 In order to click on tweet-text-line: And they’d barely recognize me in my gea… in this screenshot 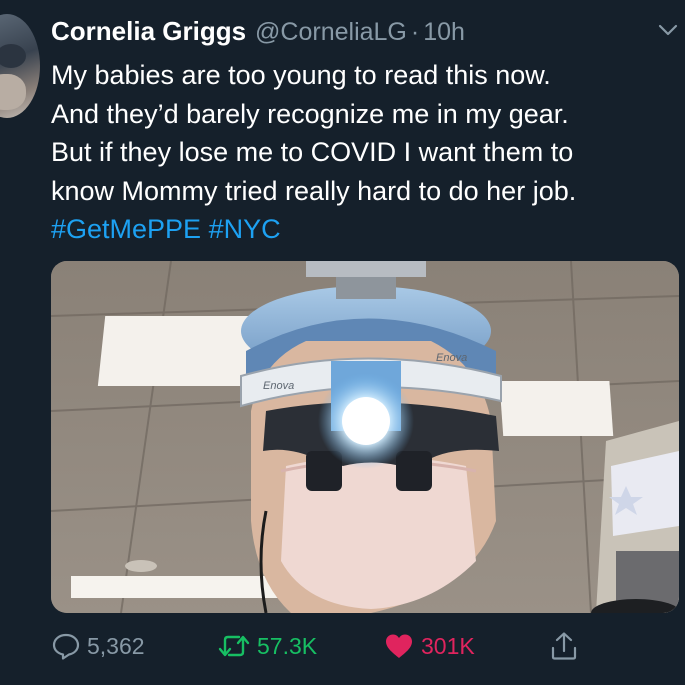, I will do `click(310, 113)`.